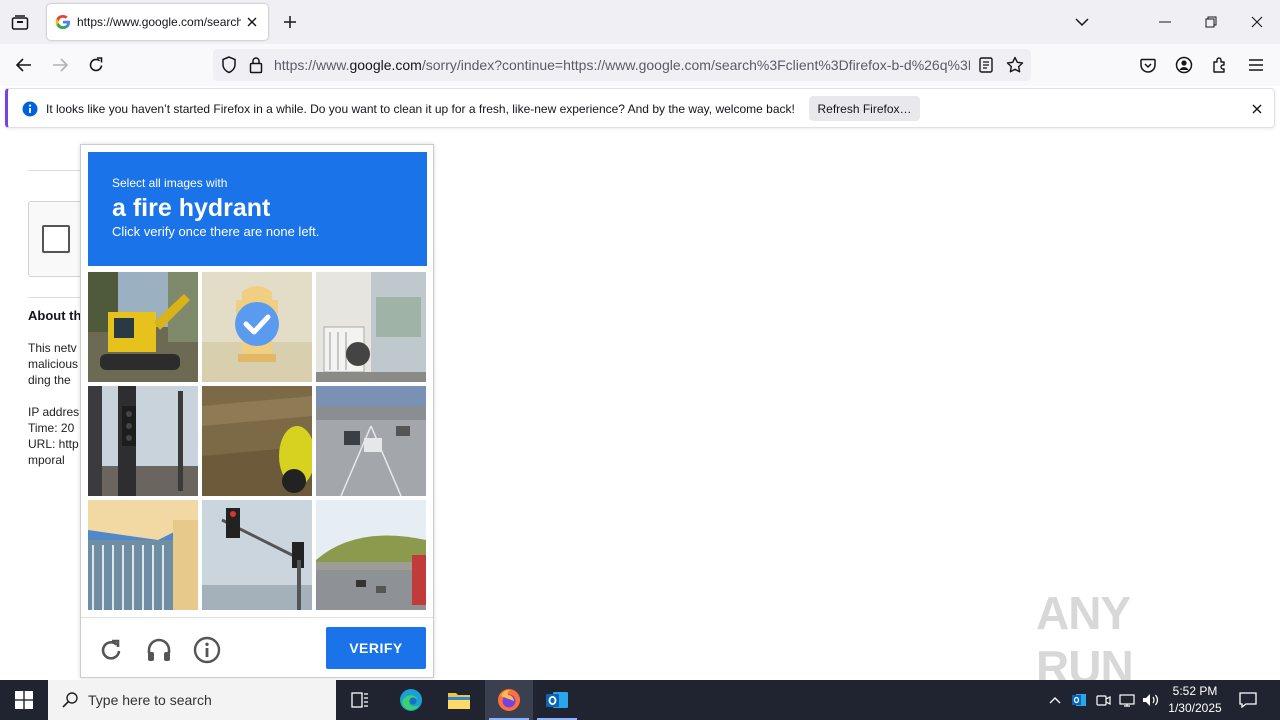  What do you see at coordinates (1079, 700) in the screenshot?
I see `outlook-tray-icon` at bounding box center [1079, 700].